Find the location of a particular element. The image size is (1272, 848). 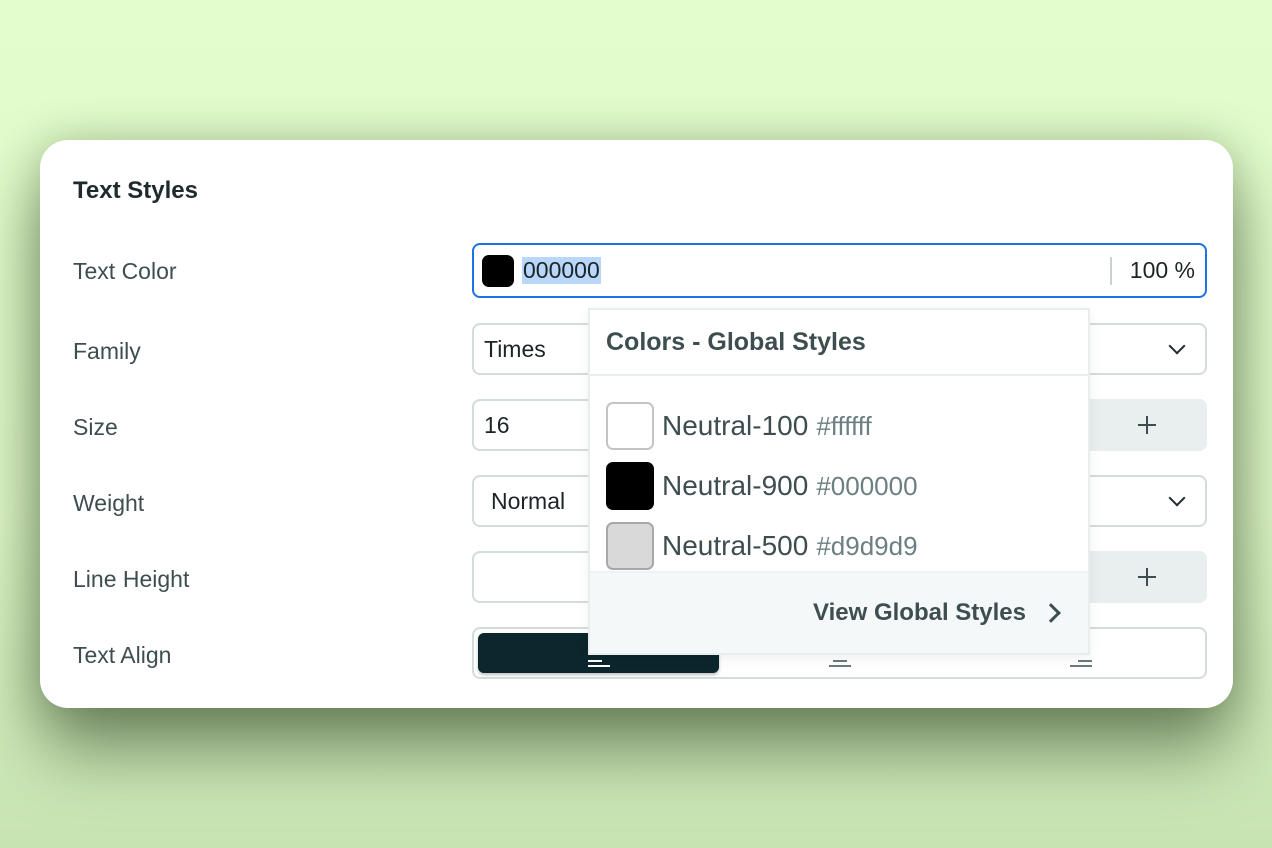

color-option-neutral-500: Neutral-500 #d9d9d9 is located at coordinates (839, 546).